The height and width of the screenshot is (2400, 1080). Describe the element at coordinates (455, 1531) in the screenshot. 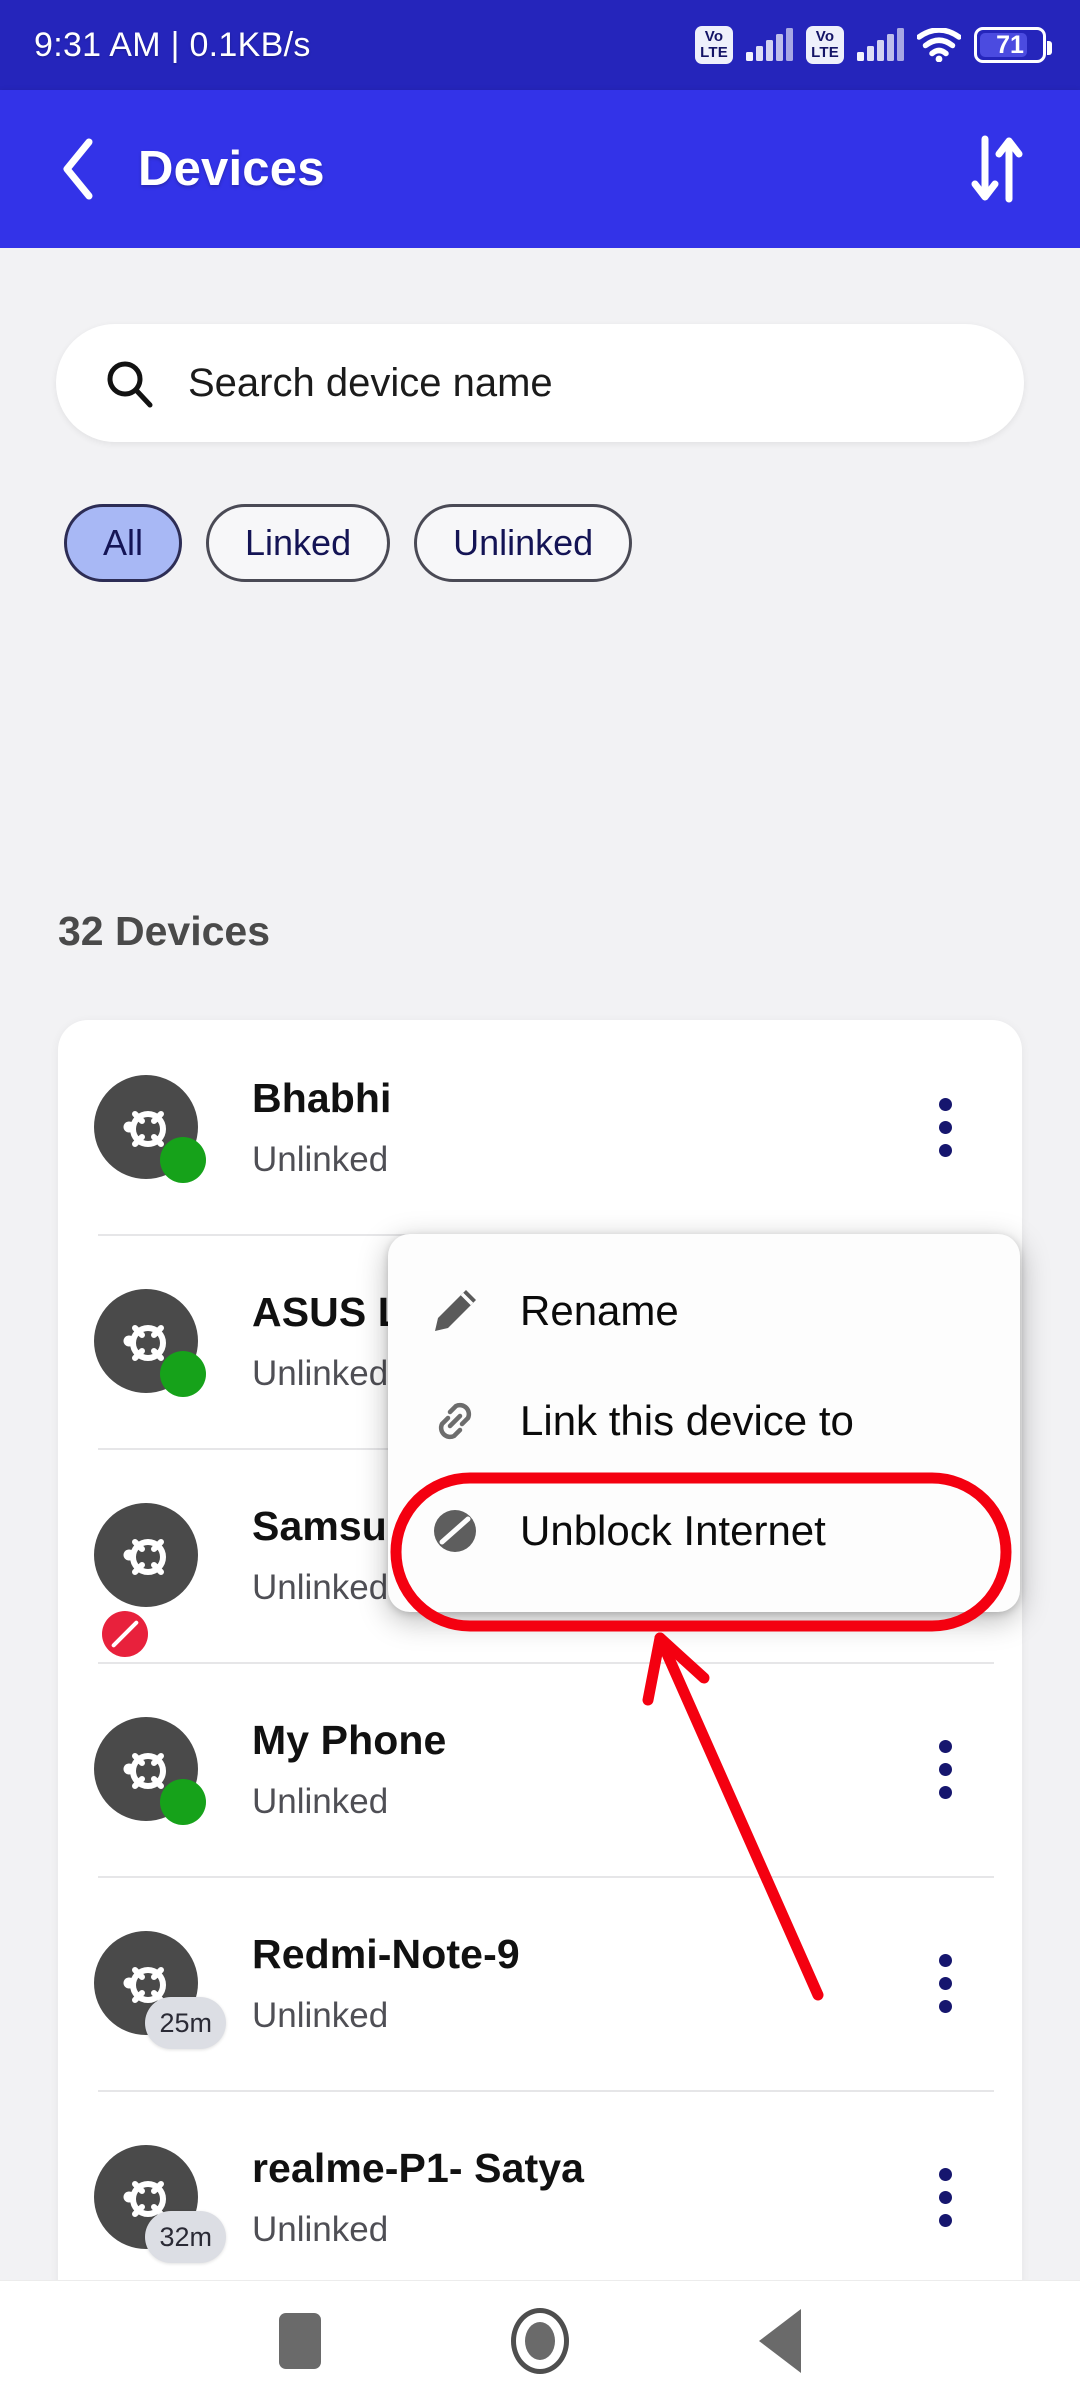

I see `blocked-slash-icon` at that location.